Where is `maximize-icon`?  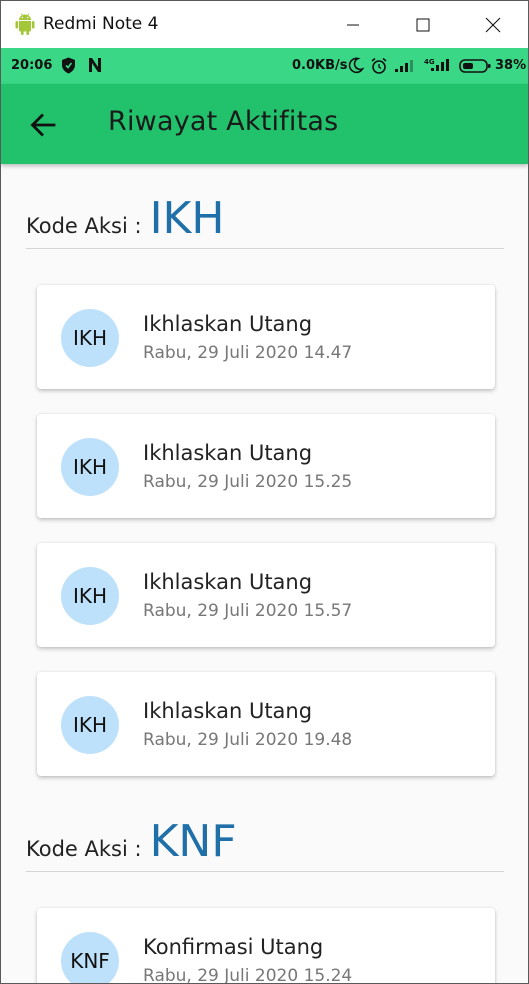
maximize-icon is located at coordinates (423, 24).